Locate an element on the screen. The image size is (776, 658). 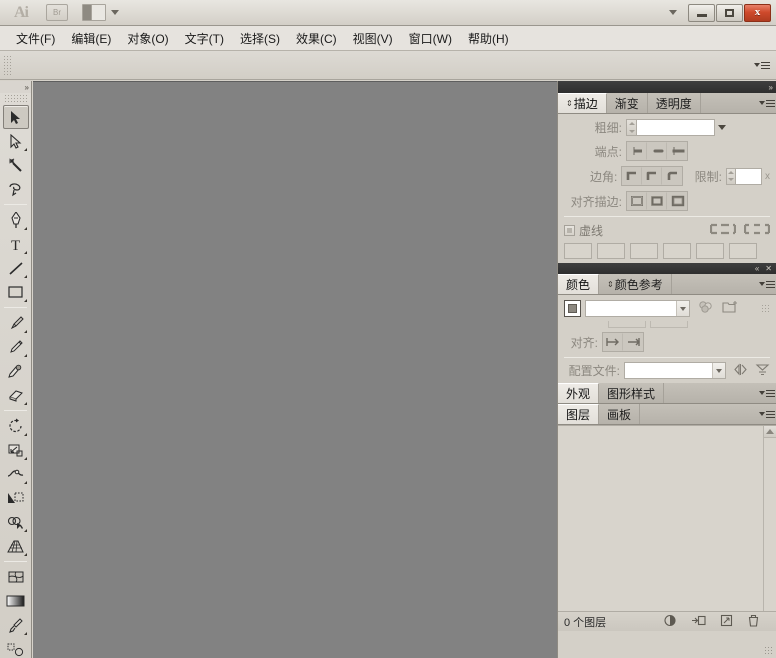
menu-edit: 编辑(E) is located at coordinates (91, 38).